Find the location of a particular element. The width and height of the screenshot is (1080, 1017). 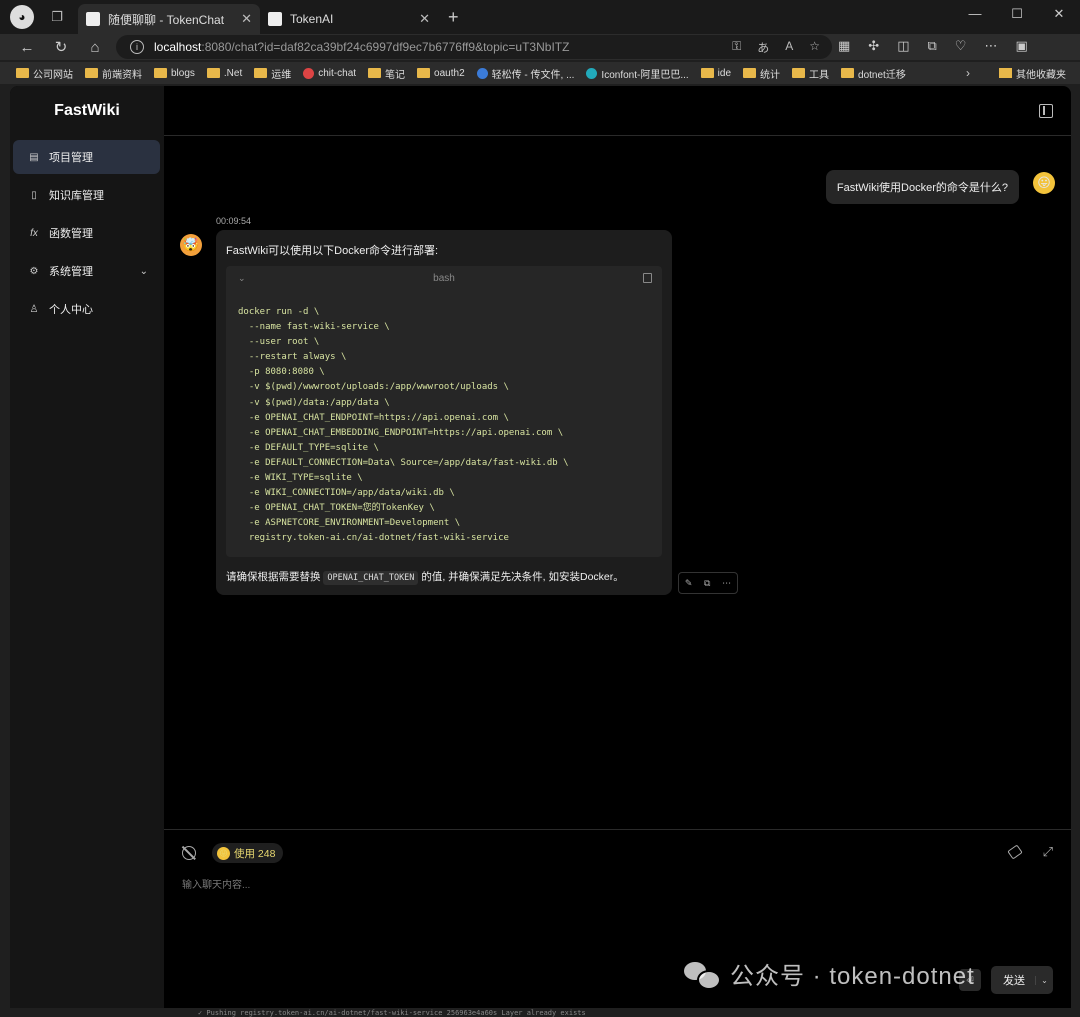

bookmark-folder: 公司网站 is located at coordinates (44, 73).